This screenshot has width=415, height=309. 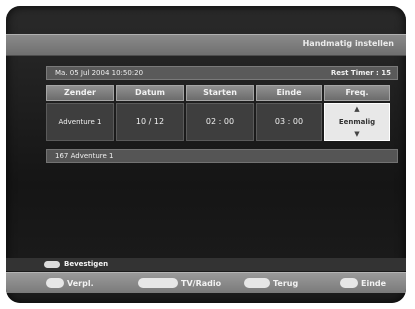 I want to click on up-arrow-icon: ▲, so click(x=357, y=109).